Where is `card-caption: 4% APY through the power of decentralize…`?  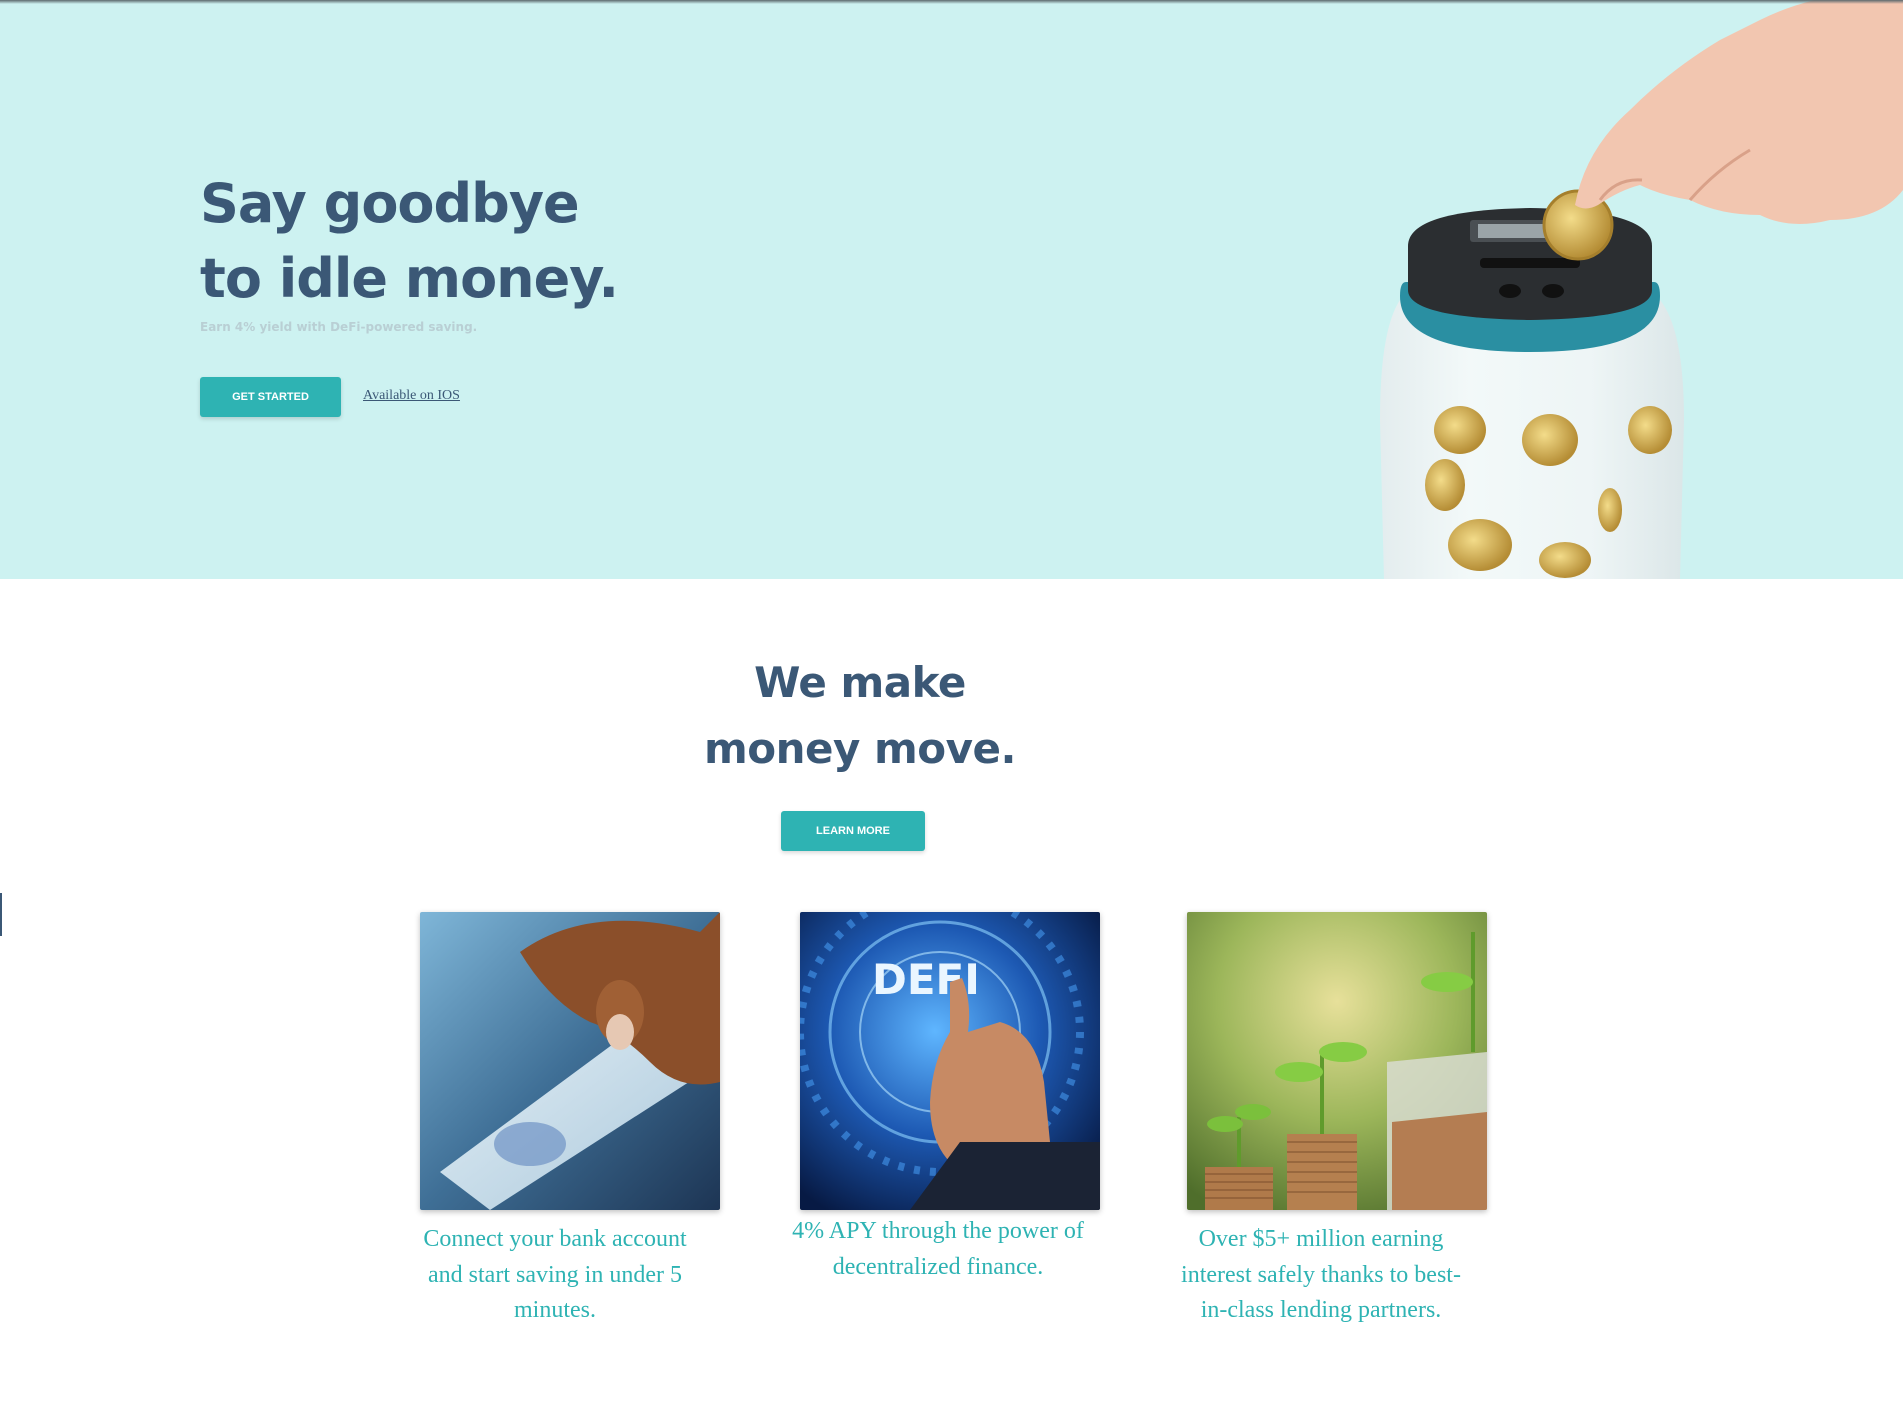 card-caption: 4% APY through the power of decentralize… is located at coordinates (938, 1249).